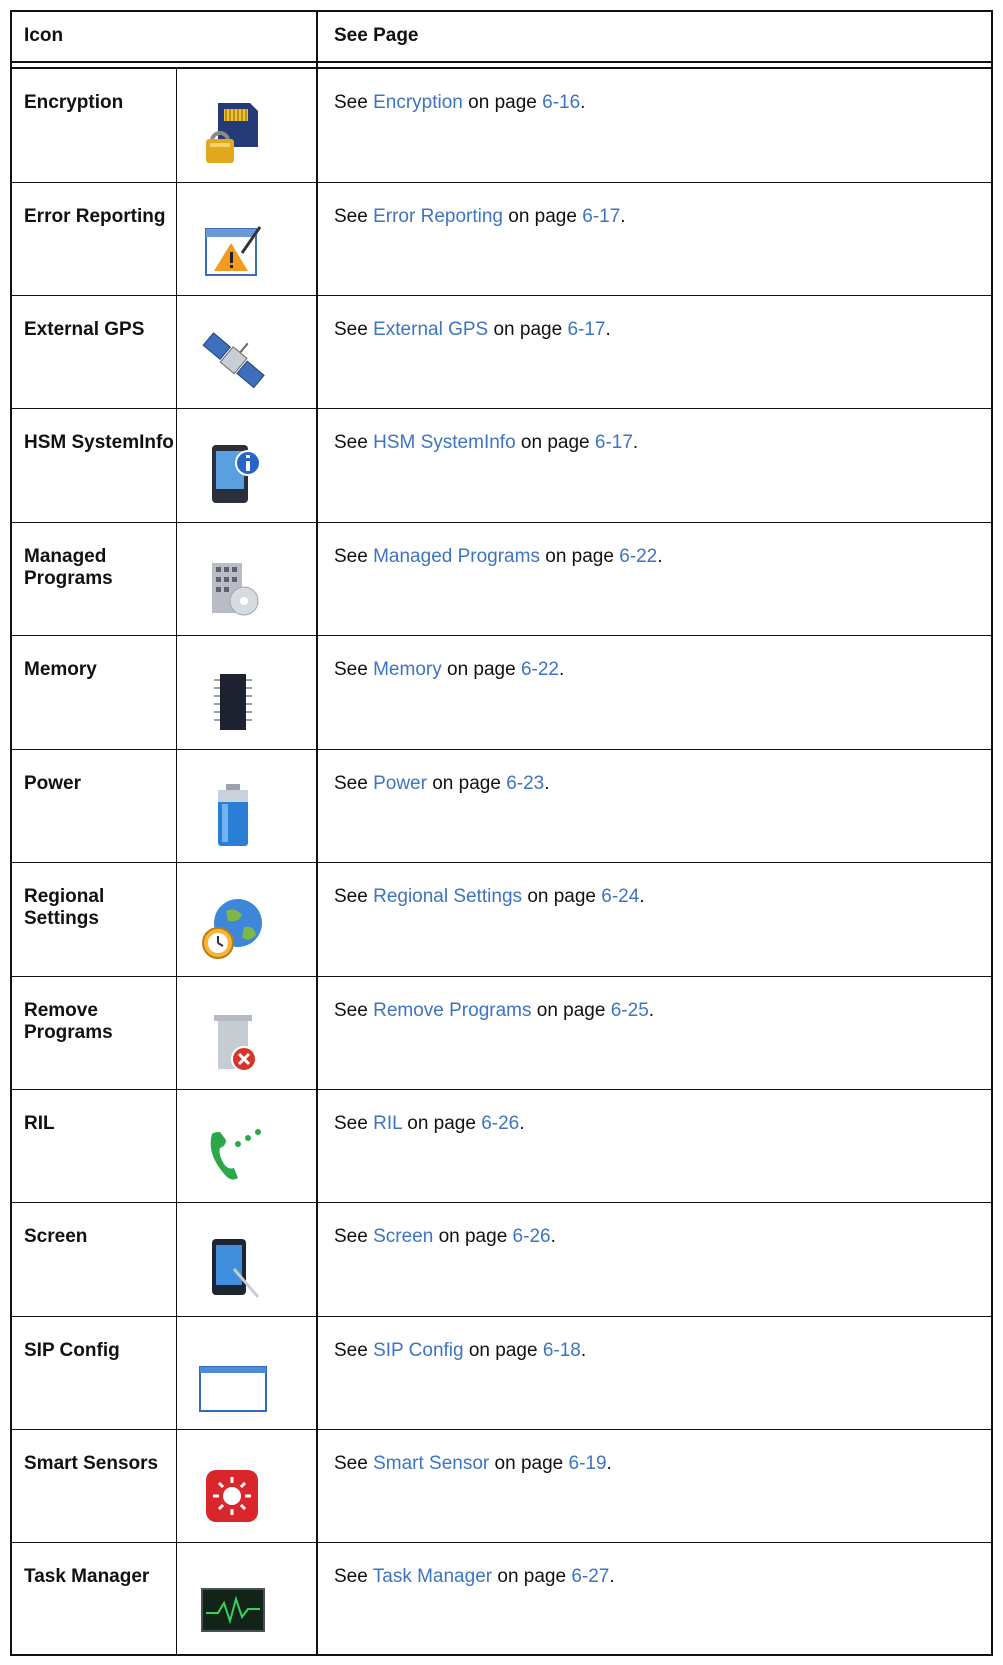 The height and width of the screenshot is (1665, 1003). I want to click on row-reference: See Regional Settings on page 6-24., so click(489, 897).